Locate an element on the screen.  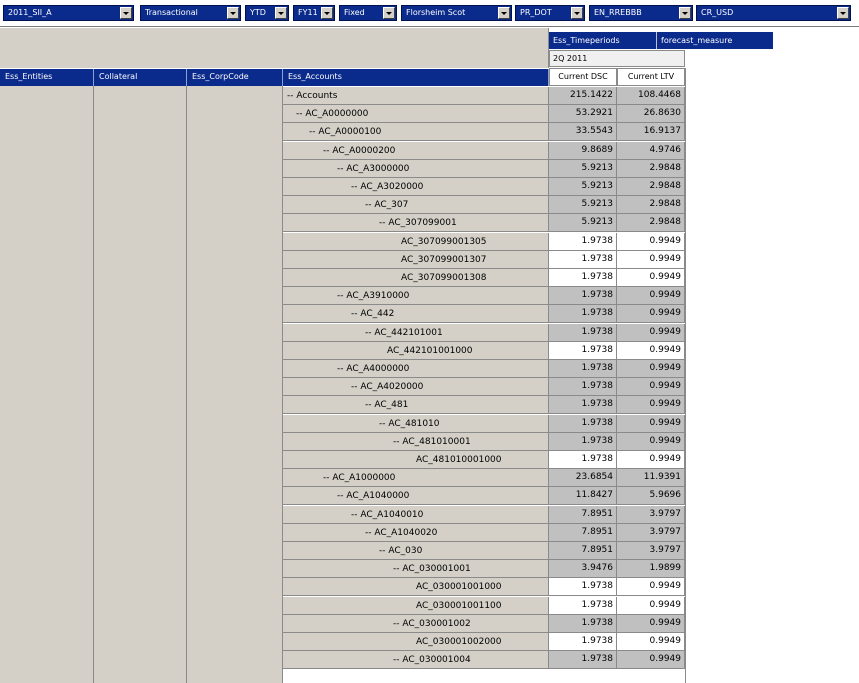
cell-current-dsc: 23.6854 is located at coordinates (583, 478).